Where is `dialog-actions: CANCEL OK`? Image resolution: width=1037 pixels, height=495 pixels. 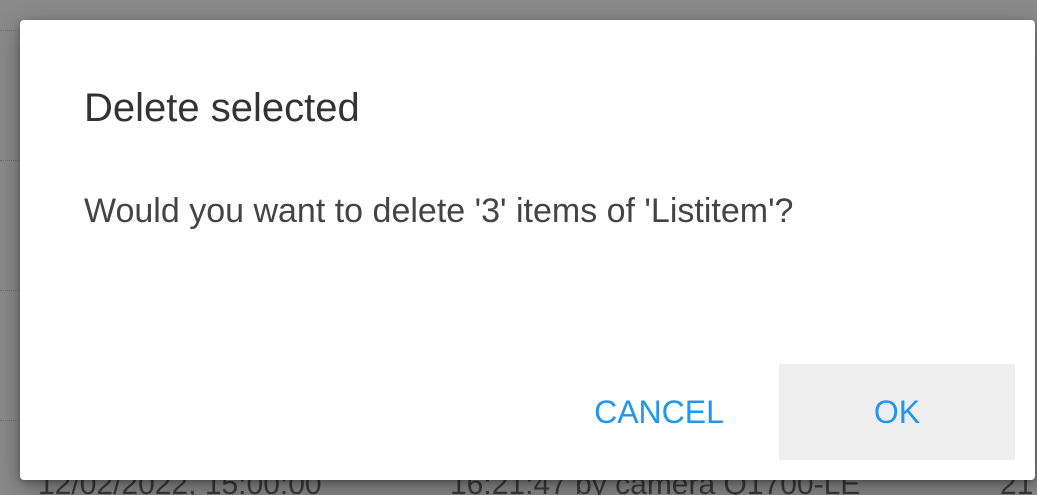 dialog-actions: CANCEL OK is located at coordinates (787, 412).